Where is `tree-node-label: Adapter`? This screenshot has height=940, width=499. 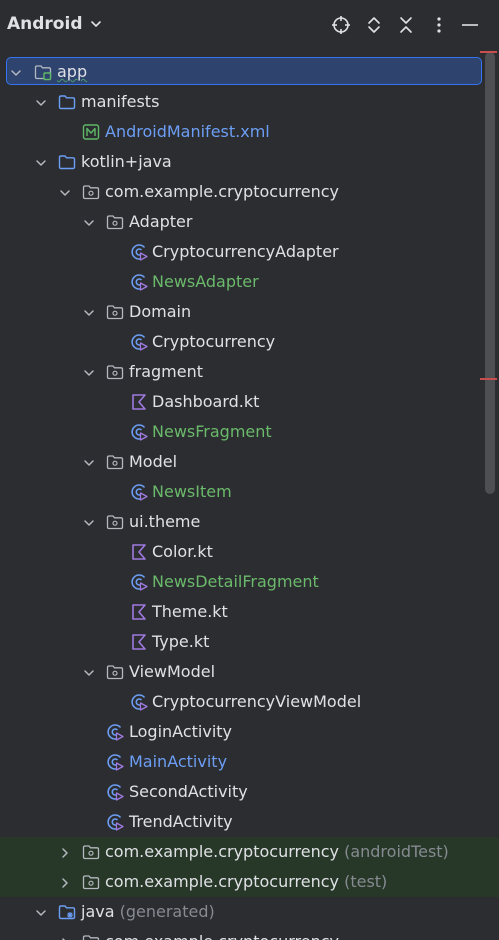 tree-node-label: Adapter is located at coordinates (160, 221).